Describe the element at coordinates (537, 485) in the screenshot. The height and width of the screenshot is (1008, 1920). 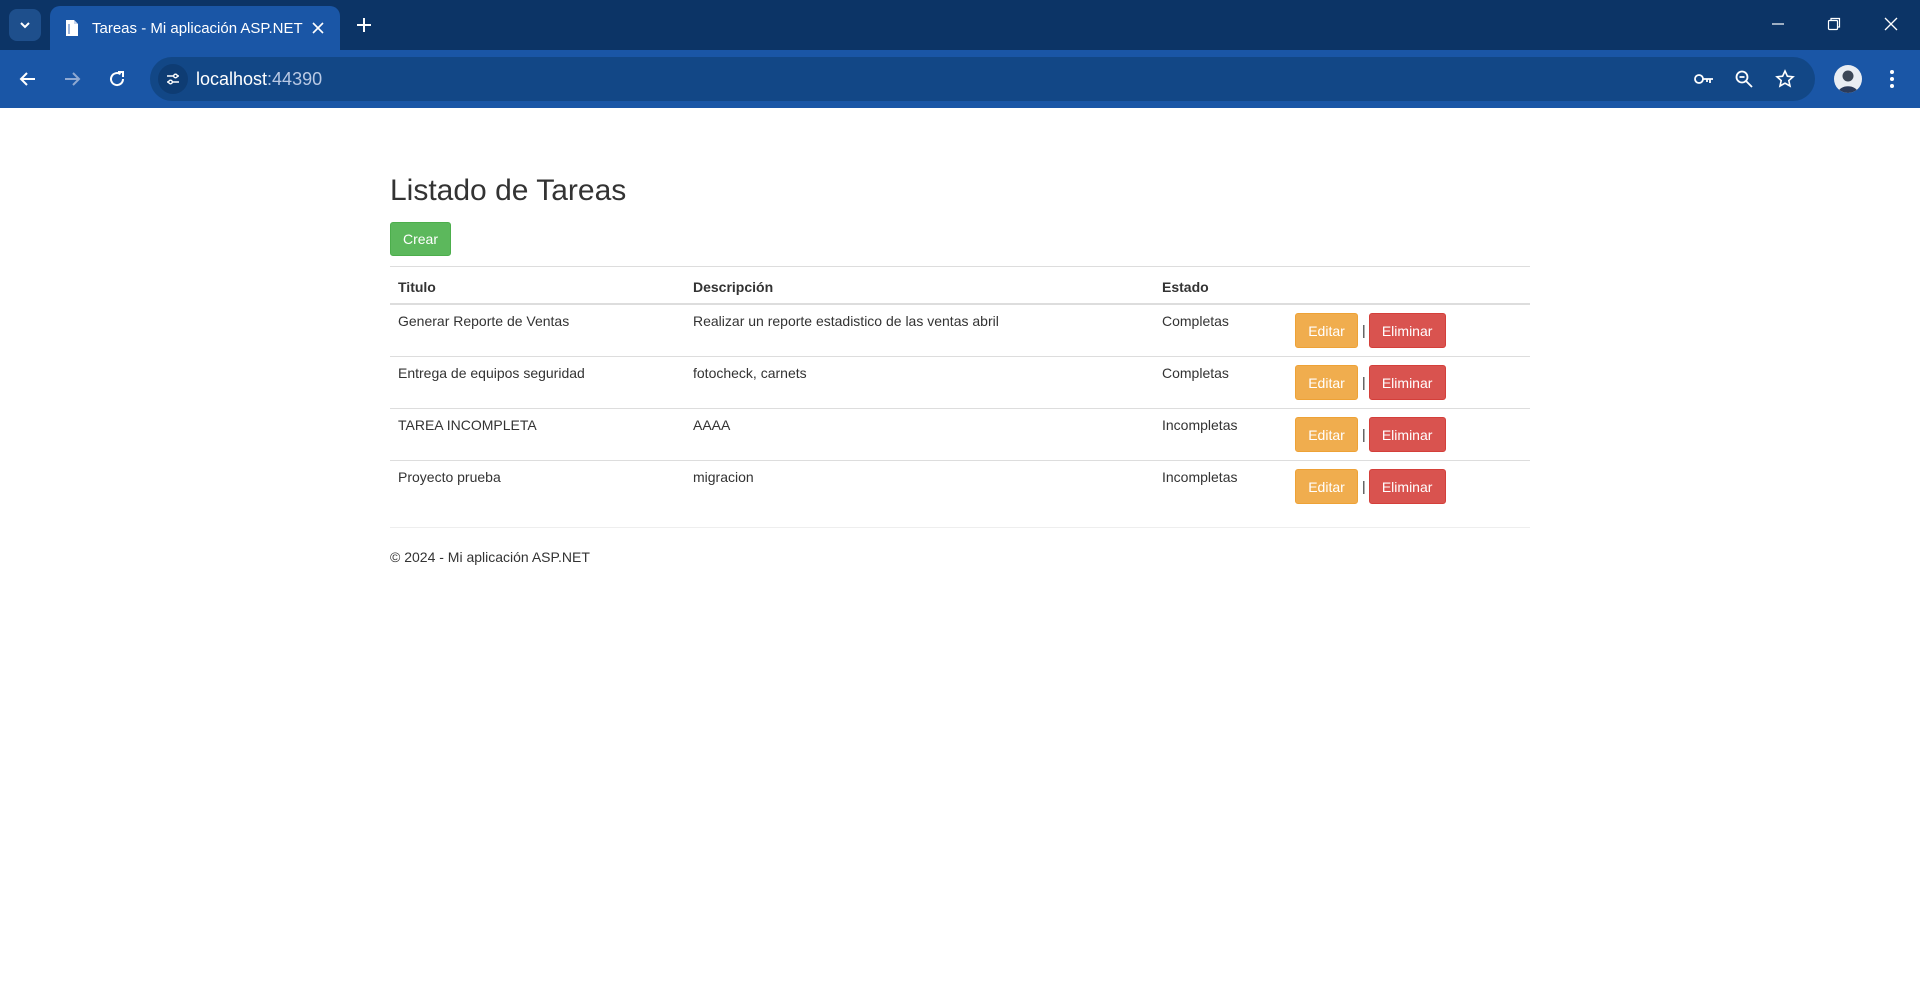
I see `task-title: Proyecto prueba` at that location.